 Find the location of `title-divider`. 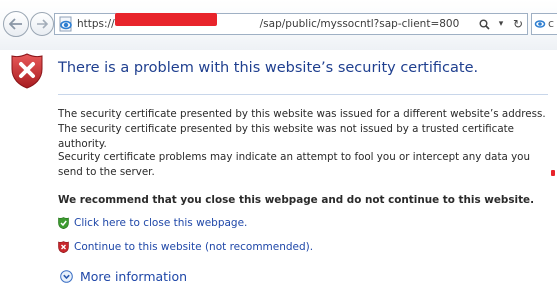

title-divider is located at coordinates (303, 94).